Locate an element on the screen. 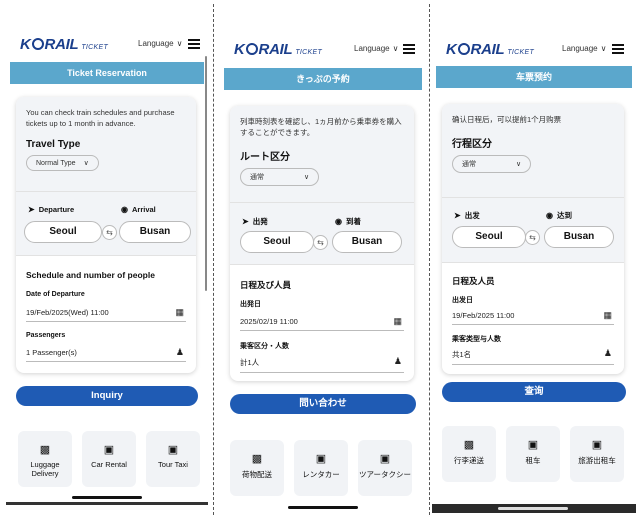 Image resolution: width=642 pixels, height=519 pixels. intro-text: 列車時刻表を確認し、1ヵ月前から乗車券を購入することができます。 is located at coordinates (321, 127).